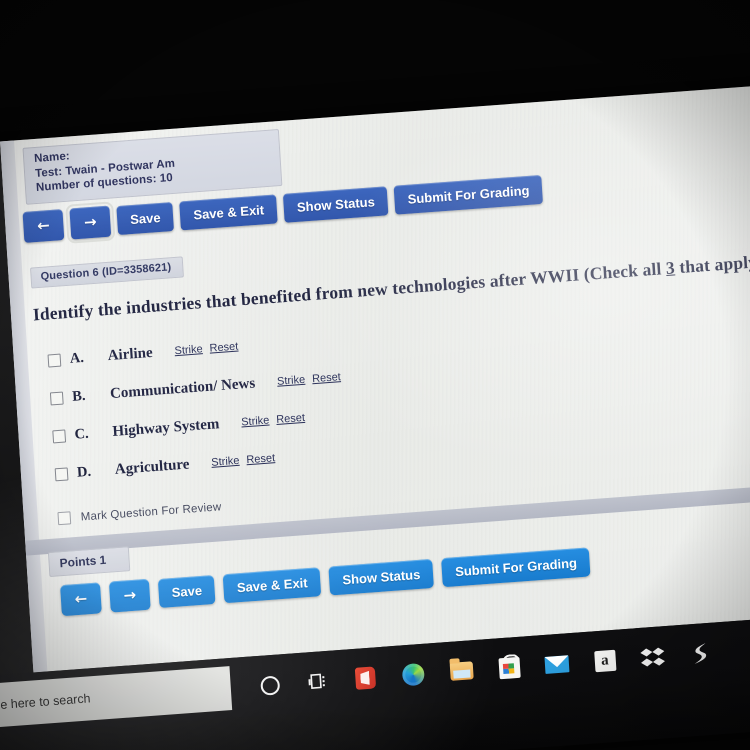 The image size is (750, 750). What do you see at coordinates (557, 664) in the screenshot?
I see `mail-icon` at bounding box center [557, 664].